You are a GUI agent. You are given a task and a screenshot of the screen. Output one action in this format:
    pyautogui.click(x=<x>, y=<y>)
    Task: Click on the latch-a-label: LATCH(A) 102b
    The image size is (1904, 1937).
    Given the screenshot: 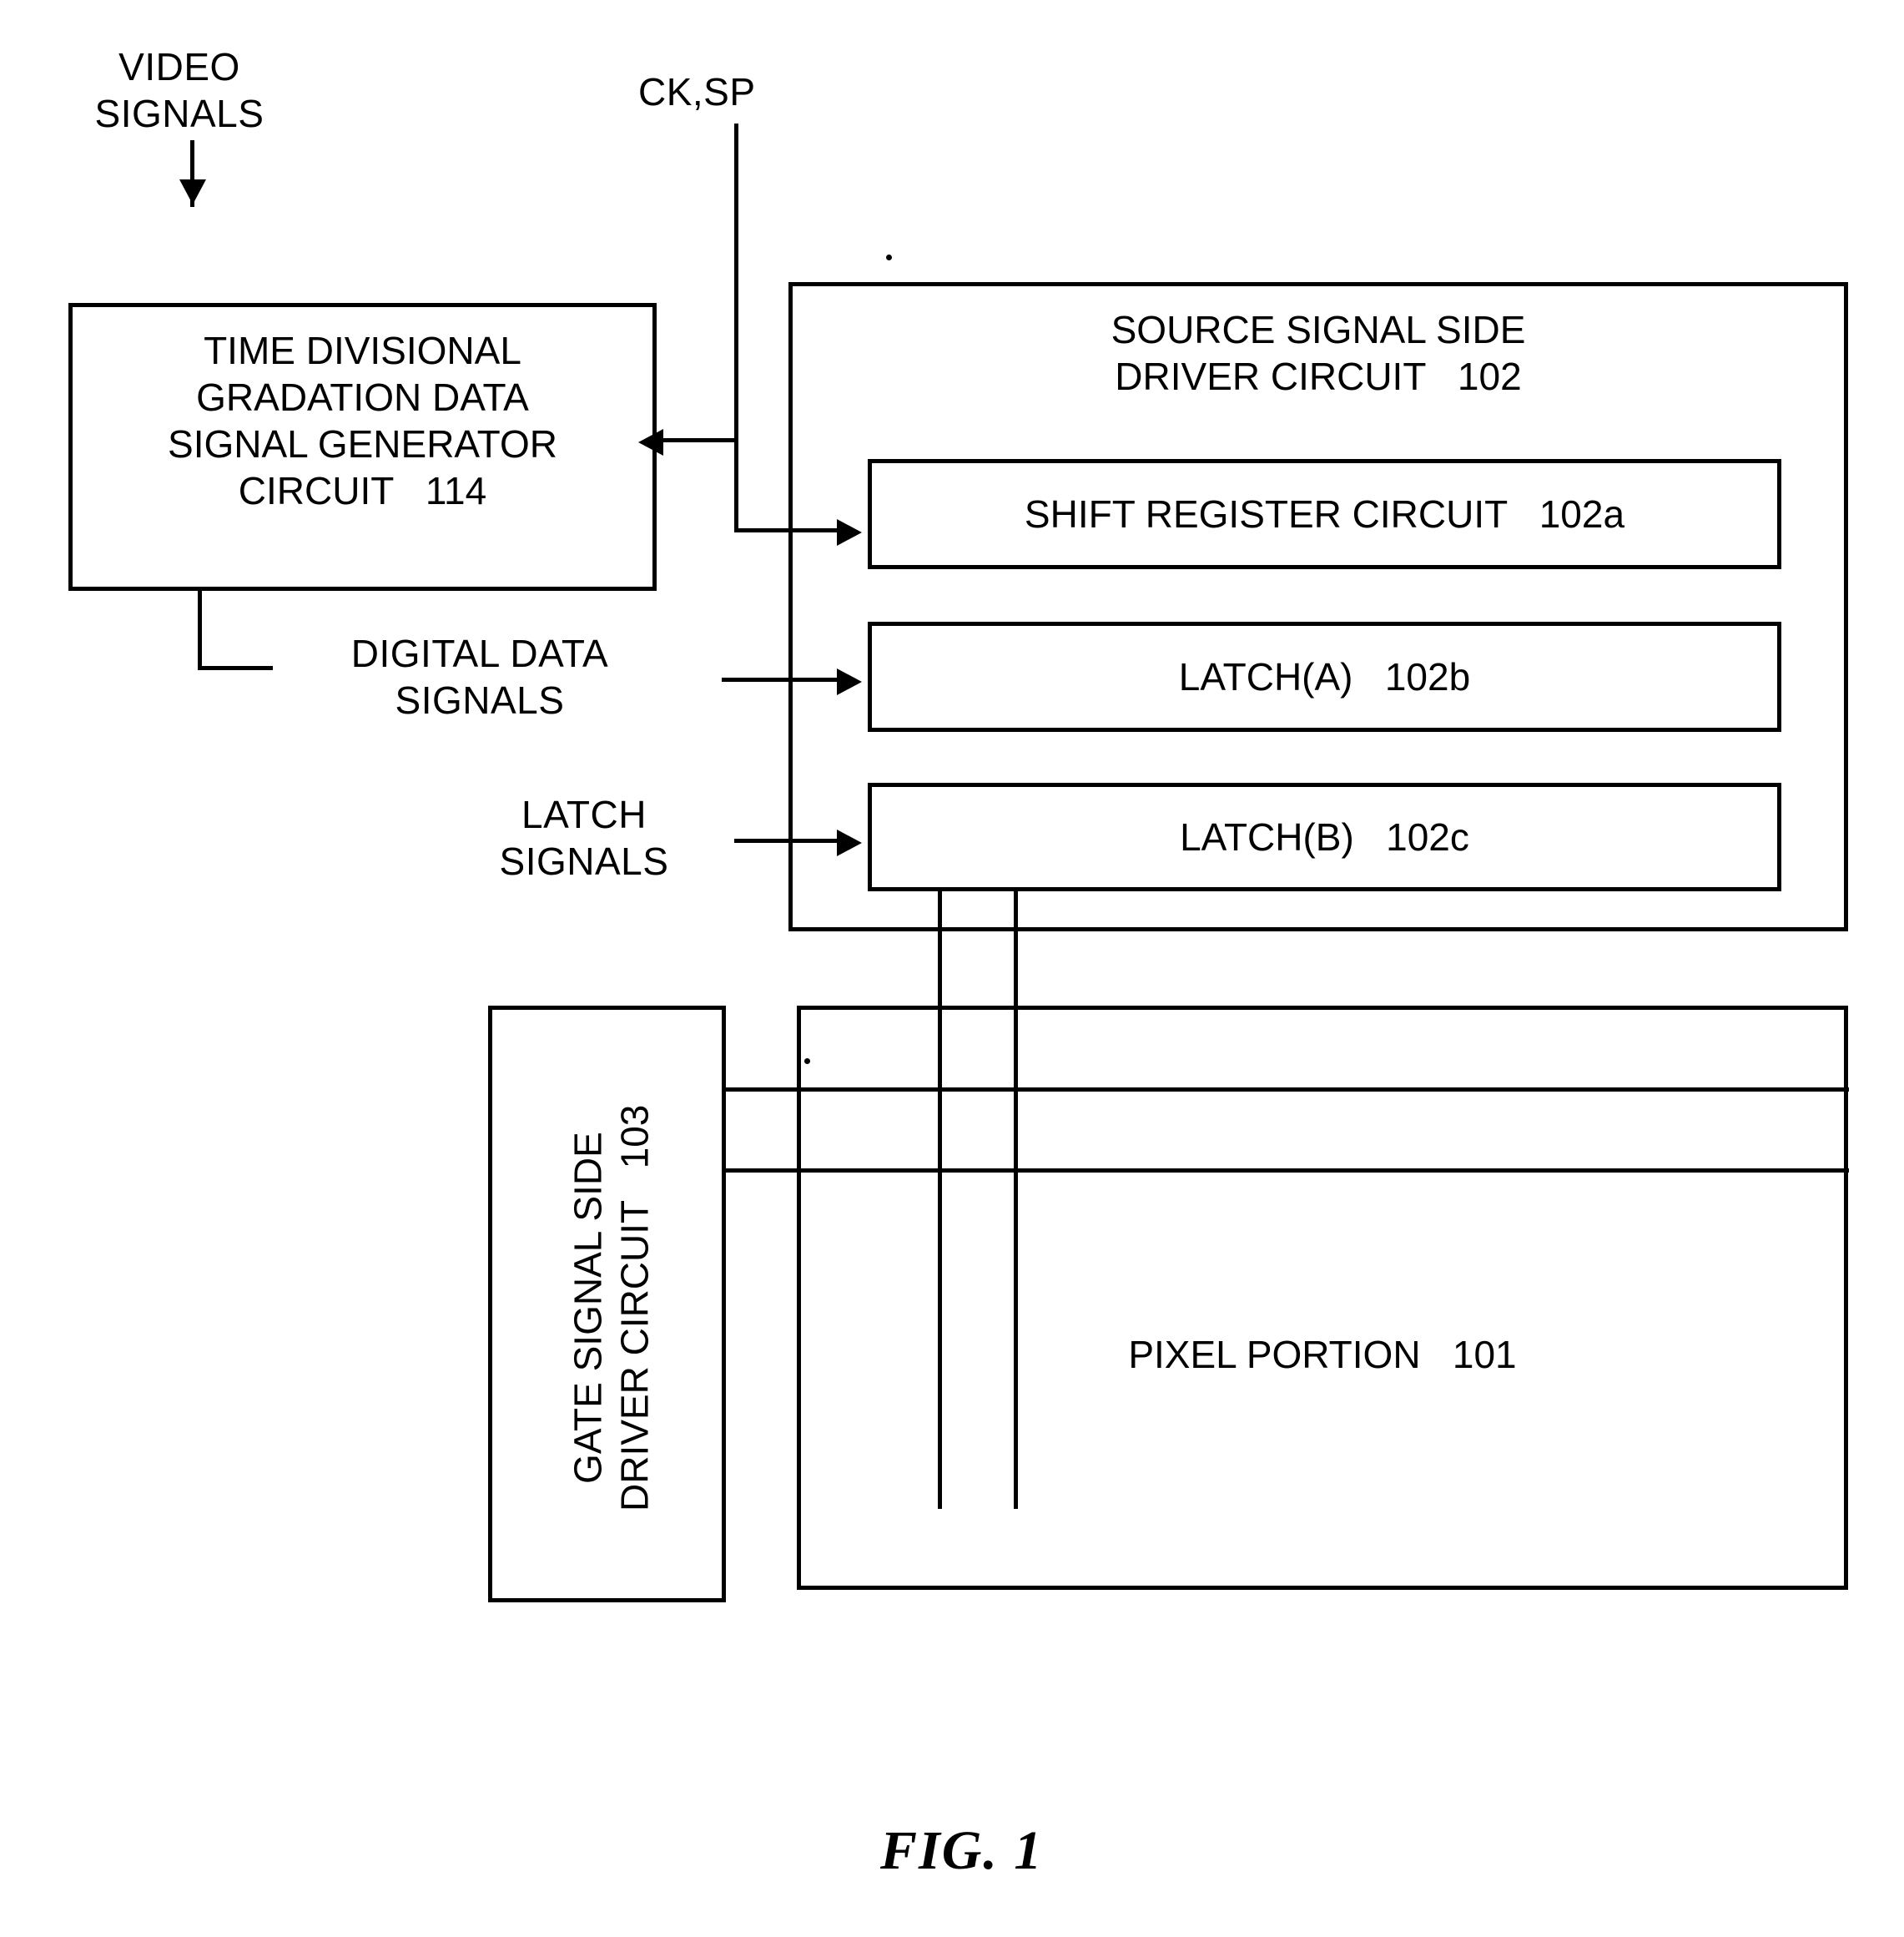 What is the action you would take?
    pyautogui.click(x=1324, y=676)
    